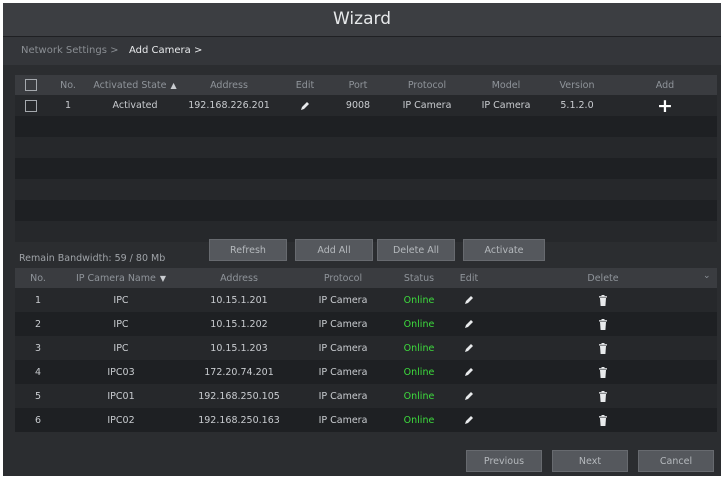  I want to click on sort-icon: ▼, so click(163, 278).